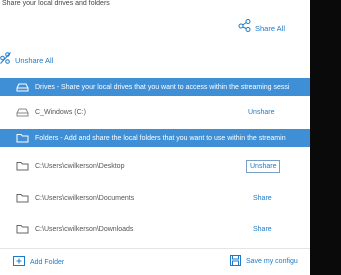 This screenshot has height=275, width=341. What do you see at coordinates (155, 166) in the screenshot?
I see `folder-row-desktop: C:\Users\cwilkerson\Desktop Unshare` at bounding box center [155, 166].